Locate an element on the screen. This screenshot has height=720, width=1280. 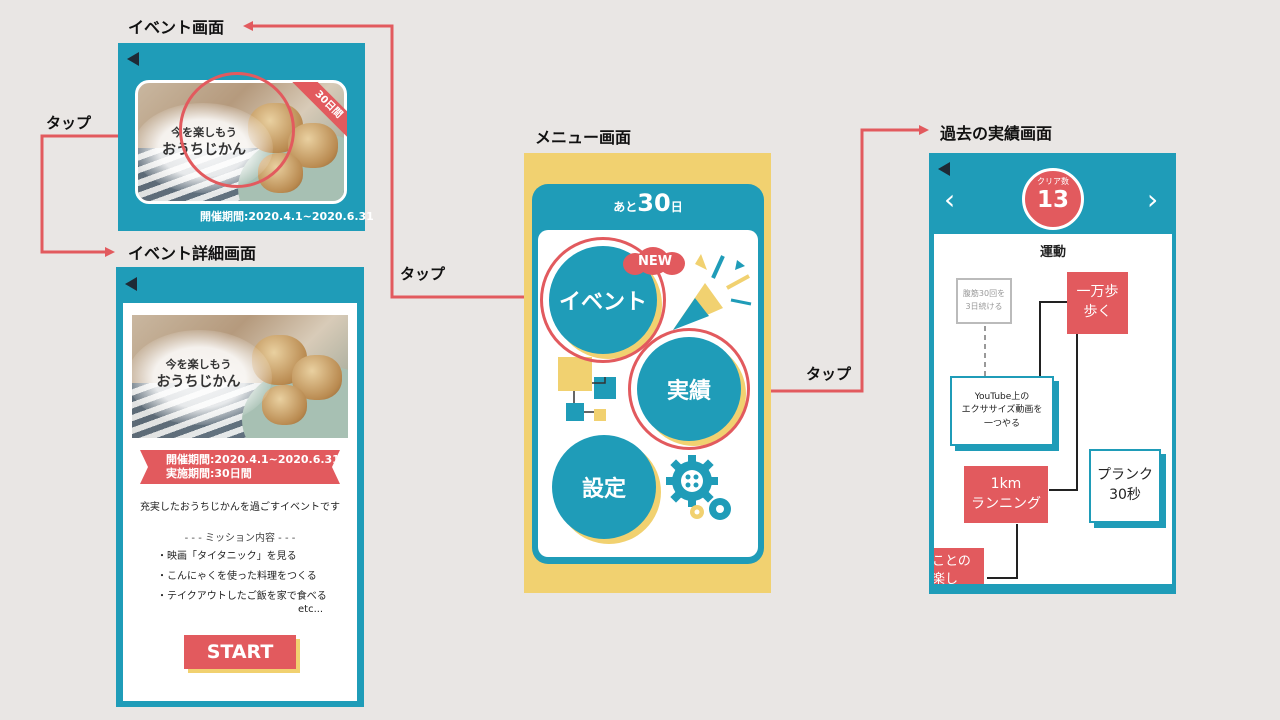
label-event-detail-screen: イベント詳細画面 is located at coordinates (192, 253).